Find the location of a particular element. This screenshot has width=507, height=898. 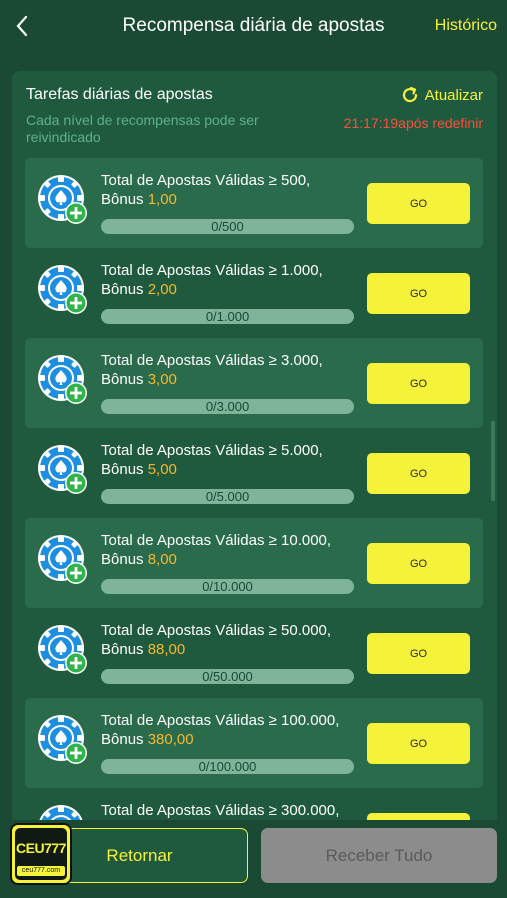

bonus-amount: 5,00 is located at coordinates (162, 469).